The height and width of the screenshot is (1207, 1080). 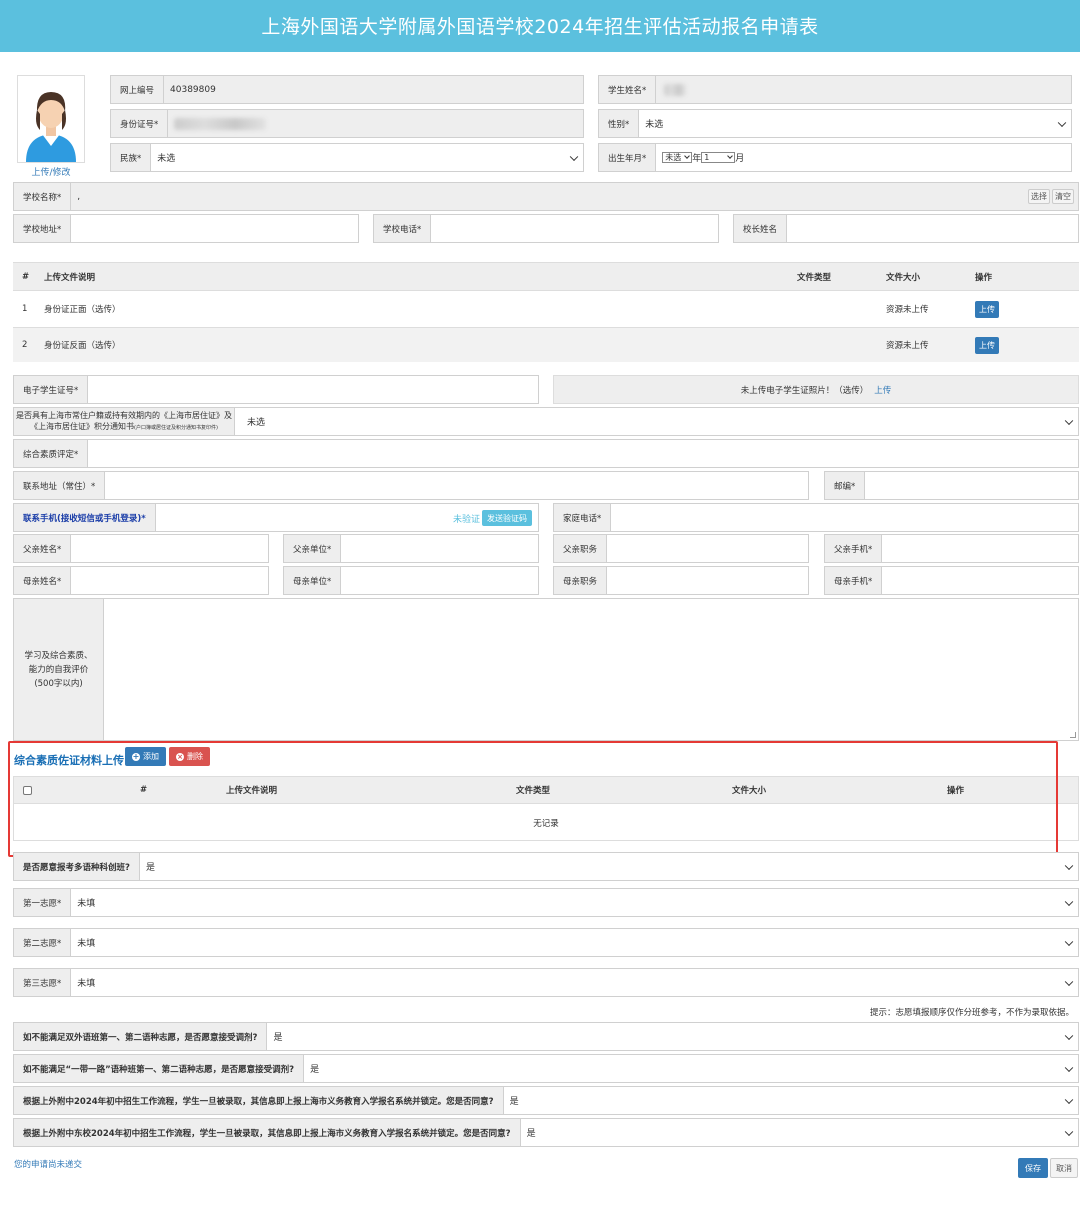 I want to click on send-code-button: 发送验证码, so click(x=507, y=518).